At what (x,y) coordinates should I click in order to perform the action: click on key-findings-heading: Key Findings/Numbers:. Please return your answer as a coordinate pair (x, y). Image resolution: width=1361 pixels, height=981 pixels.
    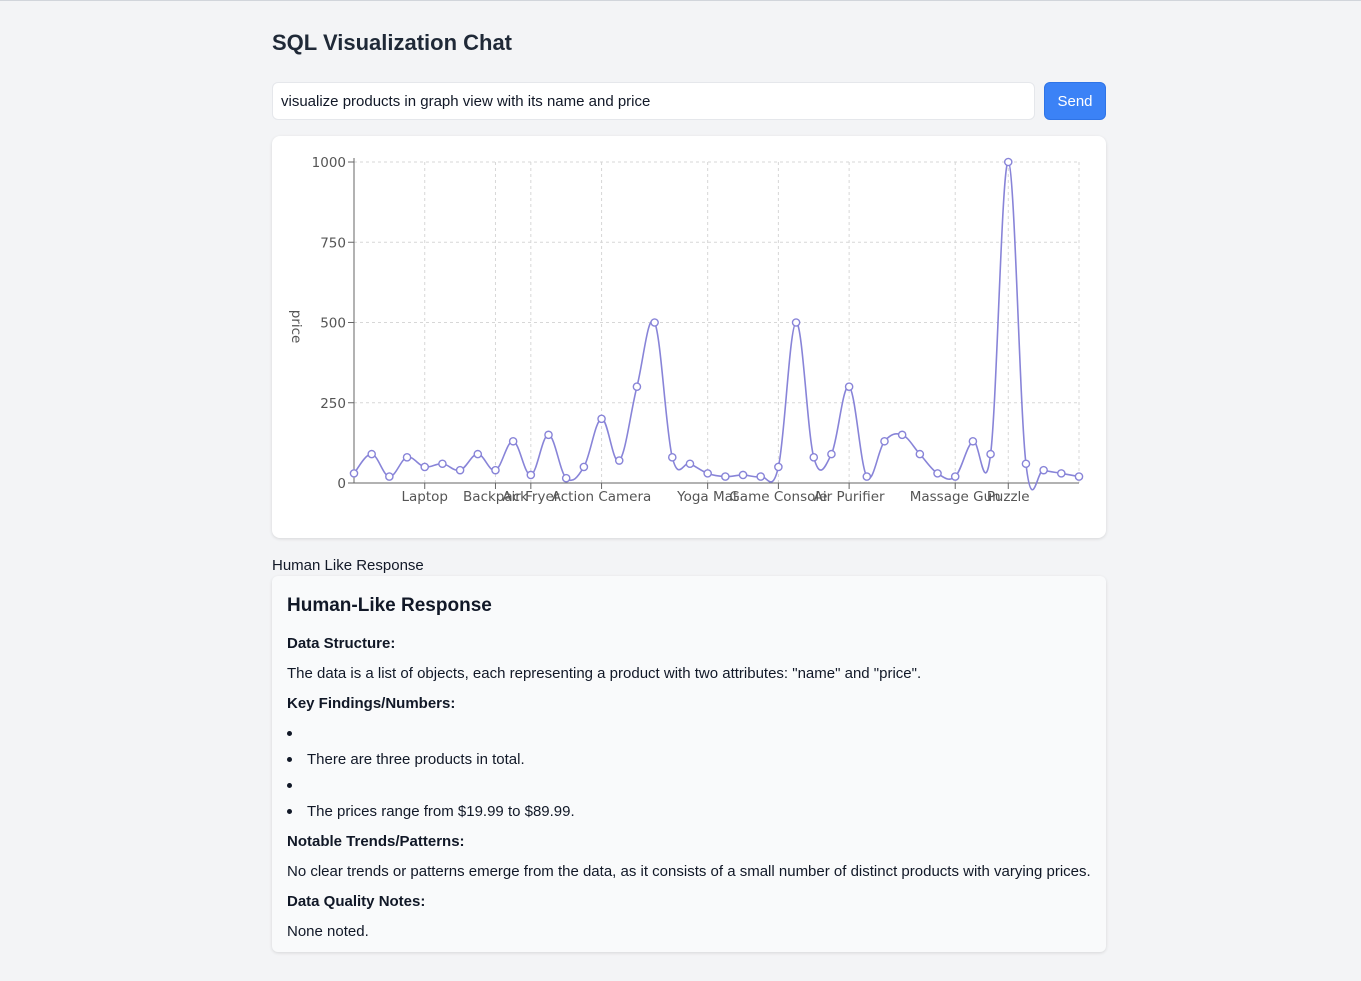
    Looking at the image, I should click on (371, 703).